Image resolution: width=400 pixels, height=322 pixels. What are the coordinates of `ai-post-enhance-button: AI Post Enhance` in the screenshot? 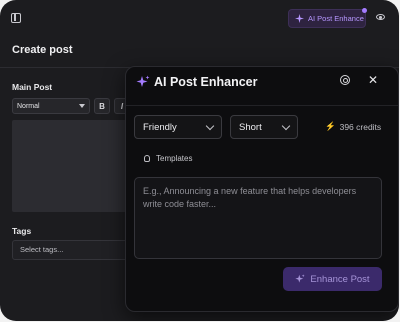 It's located at (327, 18).